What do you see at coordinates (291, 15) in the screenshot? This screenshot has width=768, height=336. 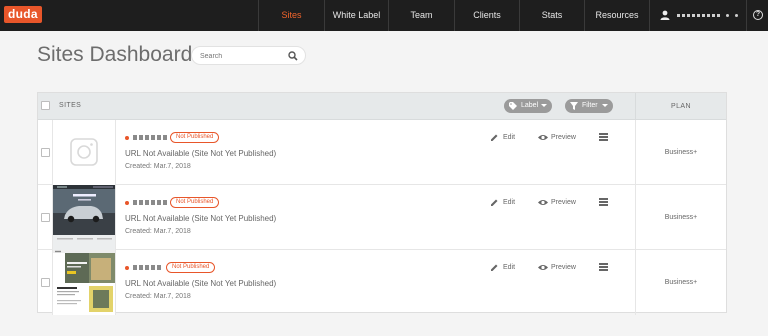 I see `nav-sites: Sites` at bounding box center [291, 15].